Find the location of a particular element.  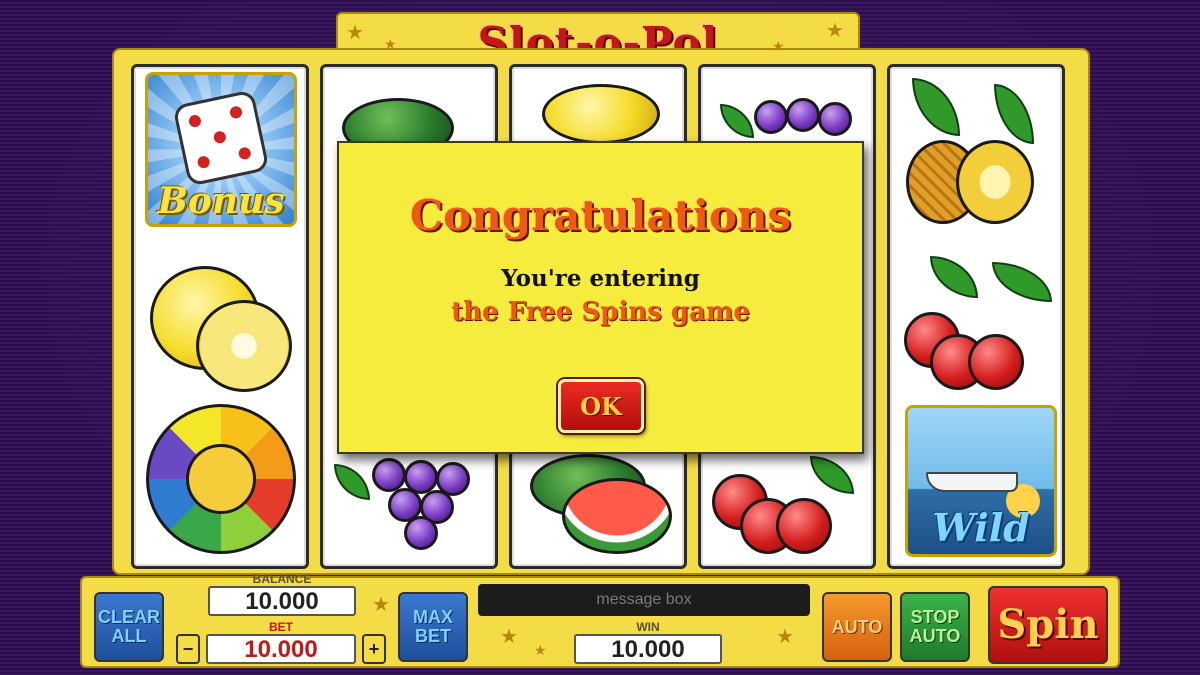

lemon-slice-symbol is located at coordinates (601, 114).